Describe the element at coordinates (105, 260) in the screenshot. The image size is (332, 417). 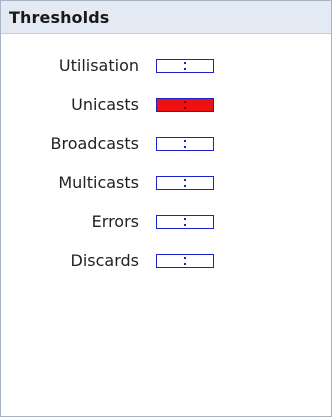
I see `threshold-label: Discards` at that location.